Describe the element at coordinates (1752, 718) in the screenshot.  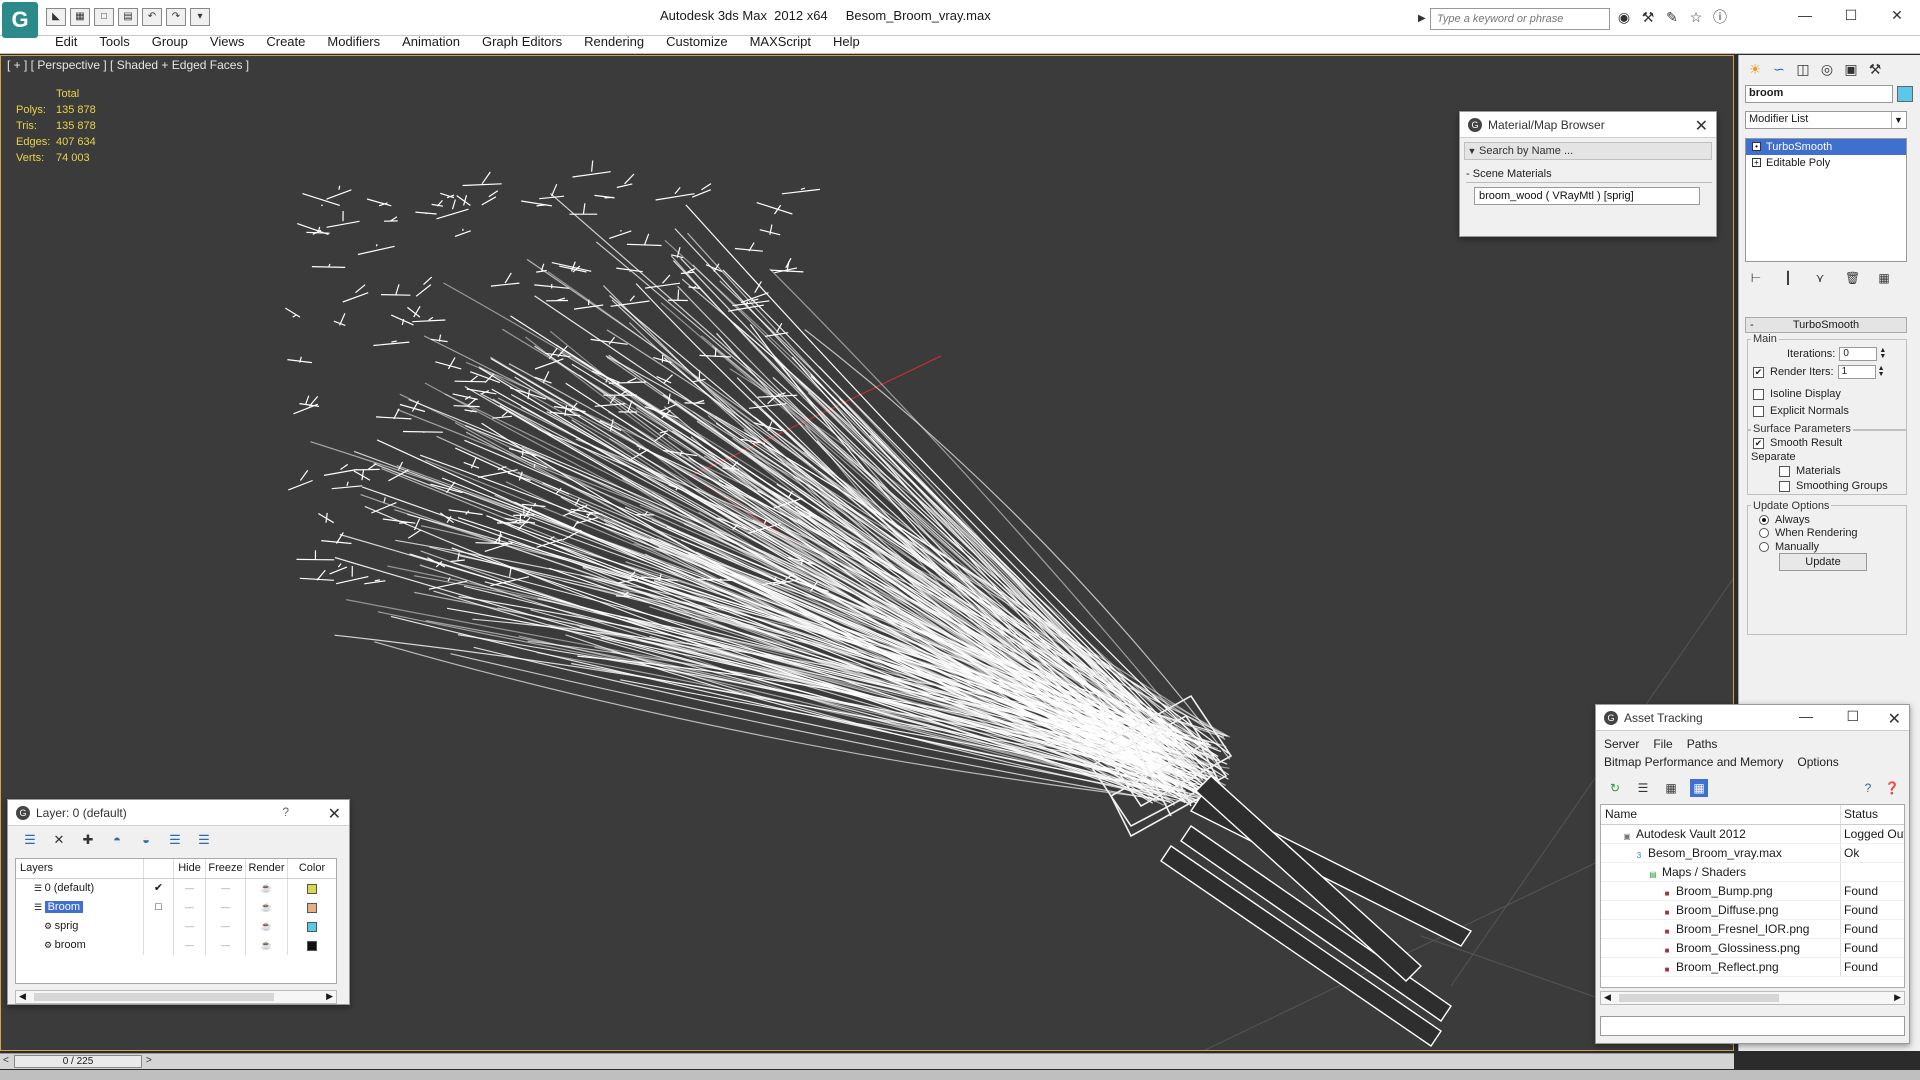
I see `asset-tracking-titlebar: G Asset Tracking — ☐ ✕` at that location.